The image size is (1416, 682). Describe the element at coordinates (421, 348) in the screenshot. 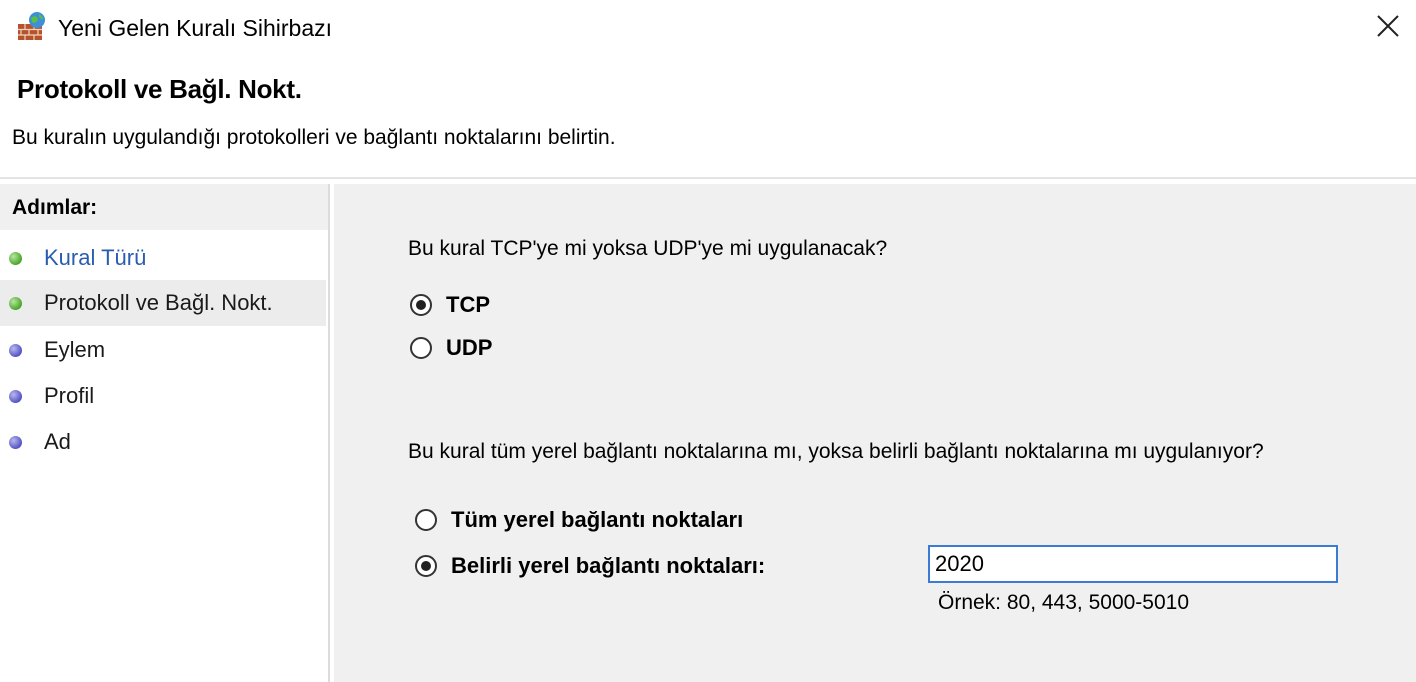

I see `udp-radio` at that location.